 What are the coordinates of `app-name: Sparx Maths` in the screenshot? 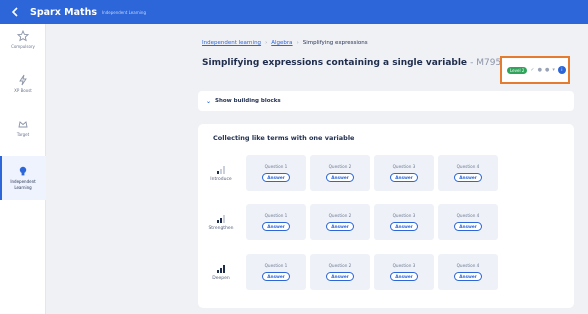 It's located at (63, 12).